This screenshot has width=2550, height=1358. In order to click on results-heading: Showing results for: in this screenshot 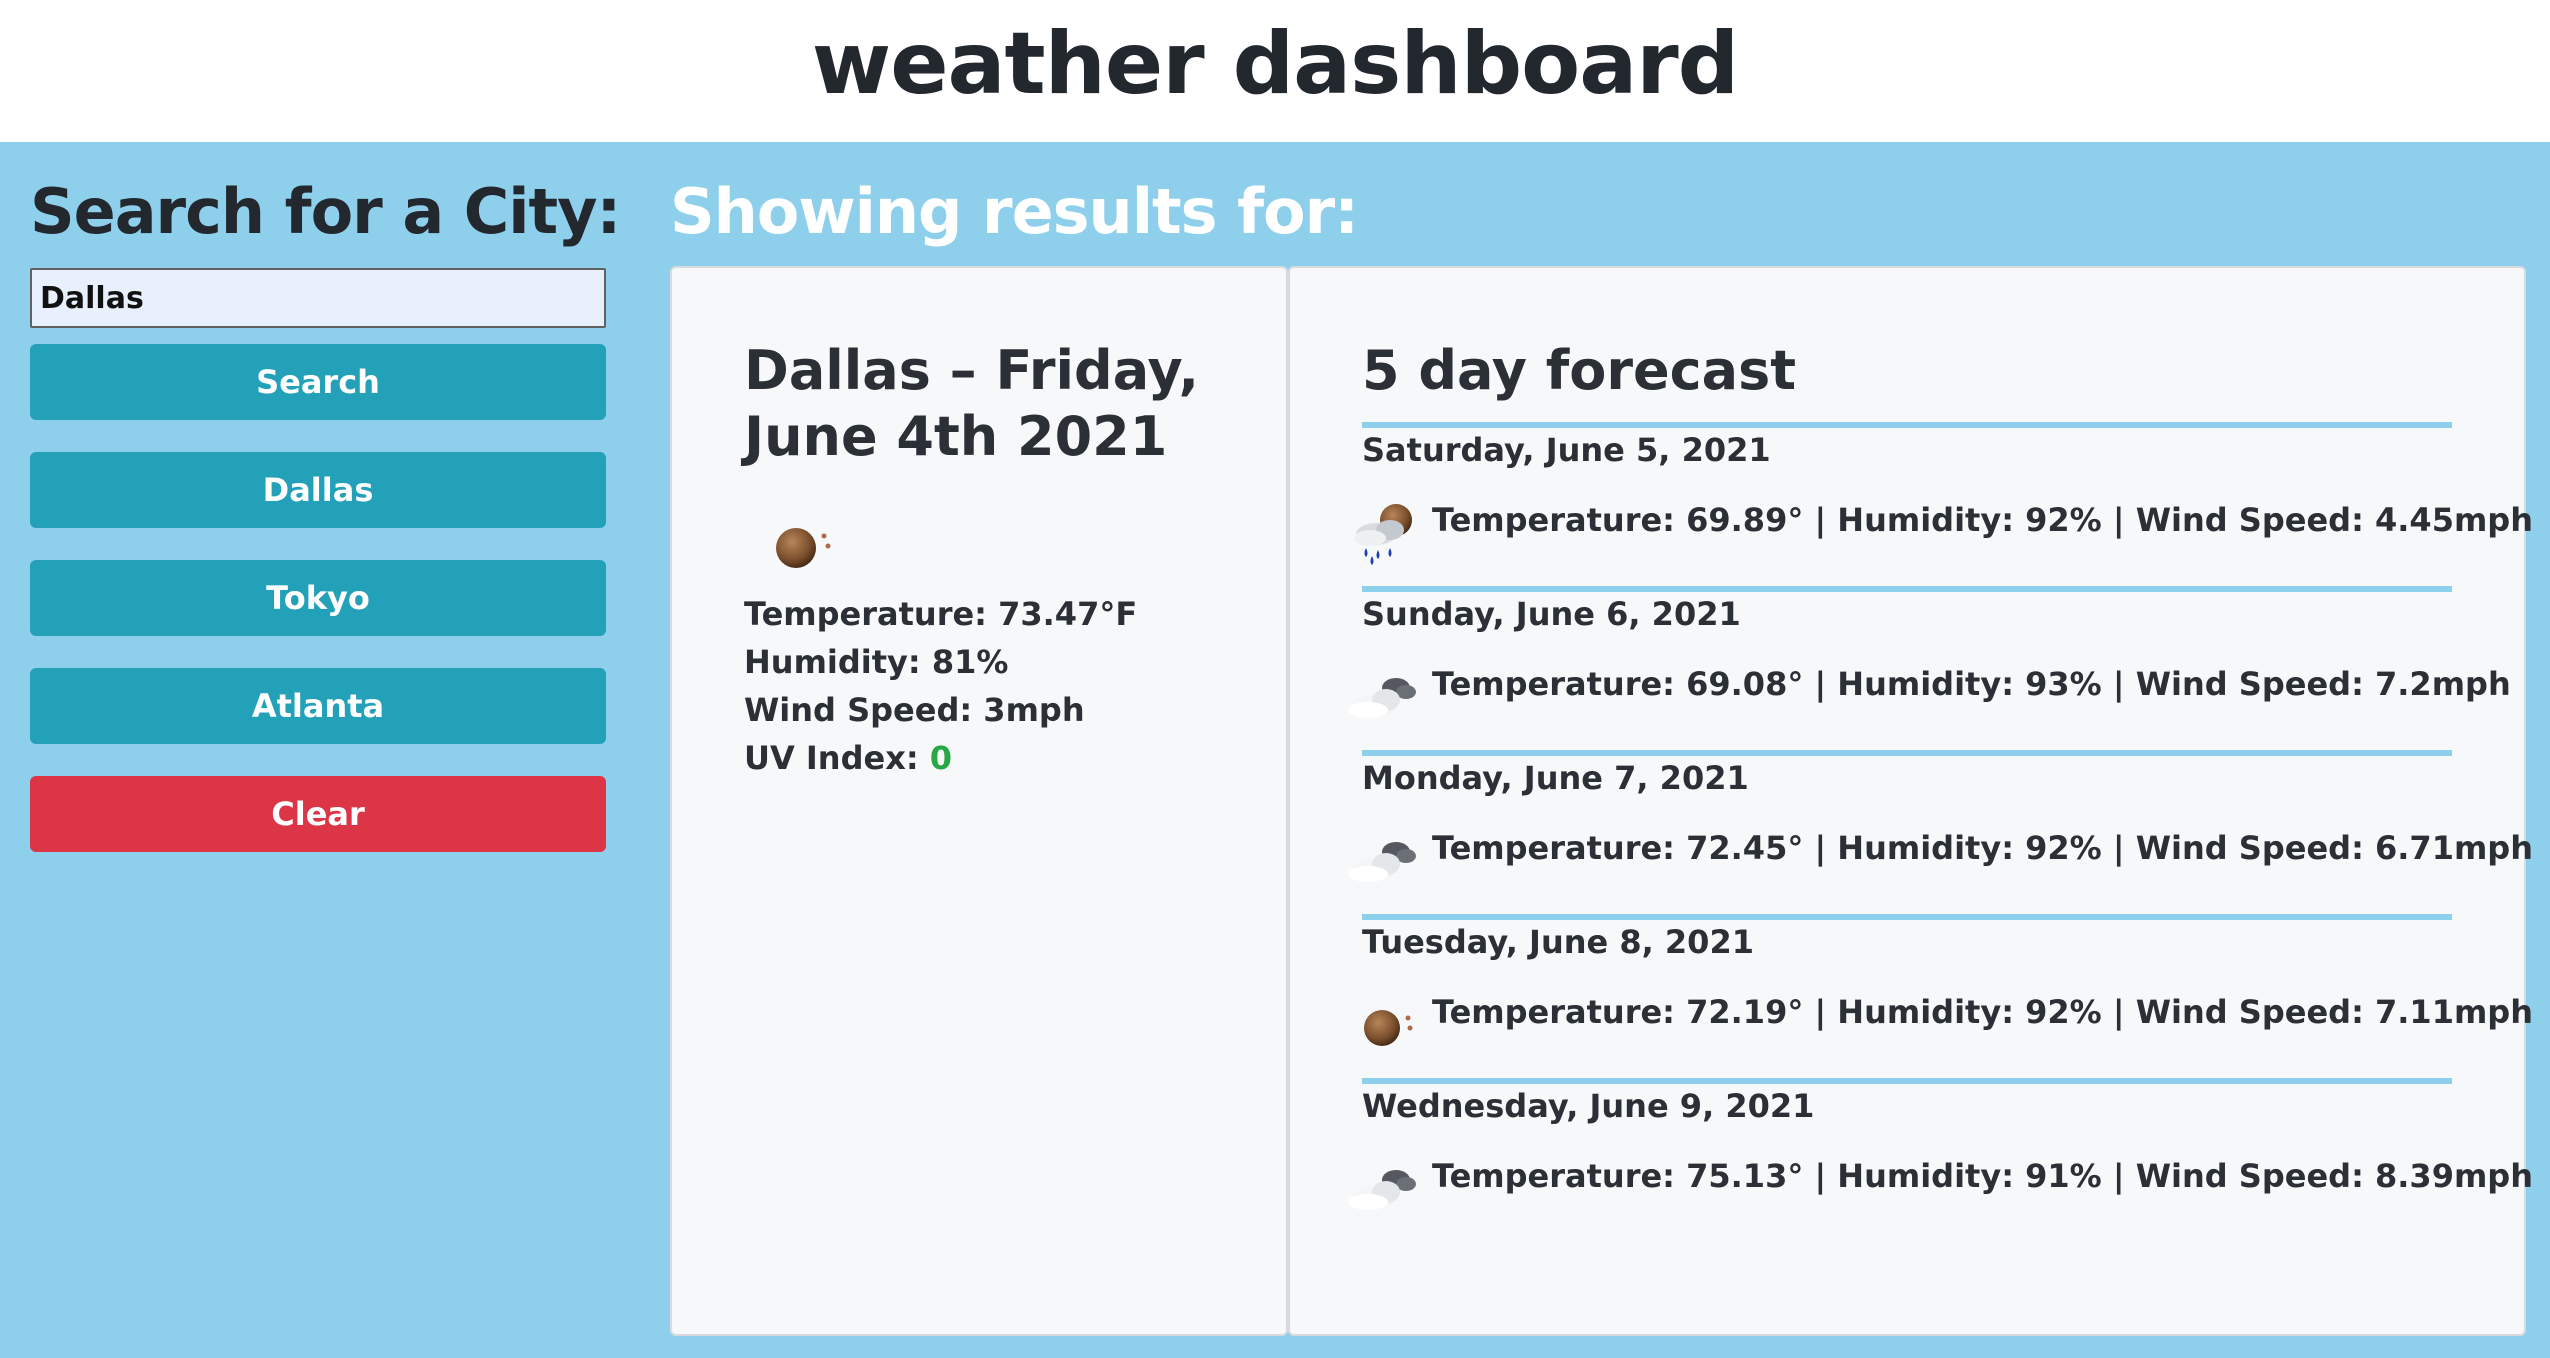, I will do `click(1014, 211)`.